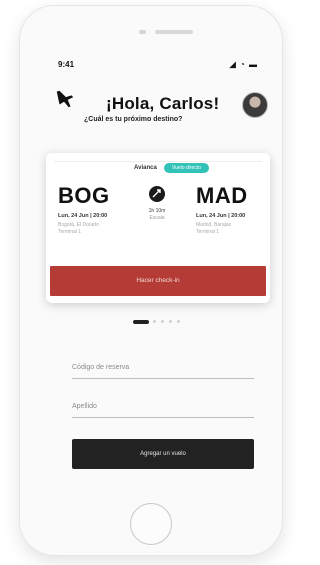 Image resolution: width=320 pixels, height=565 pixels. Describe the element at coordinates (222, 195) in the screenshot. I see `destination-code: MAD` at that location.